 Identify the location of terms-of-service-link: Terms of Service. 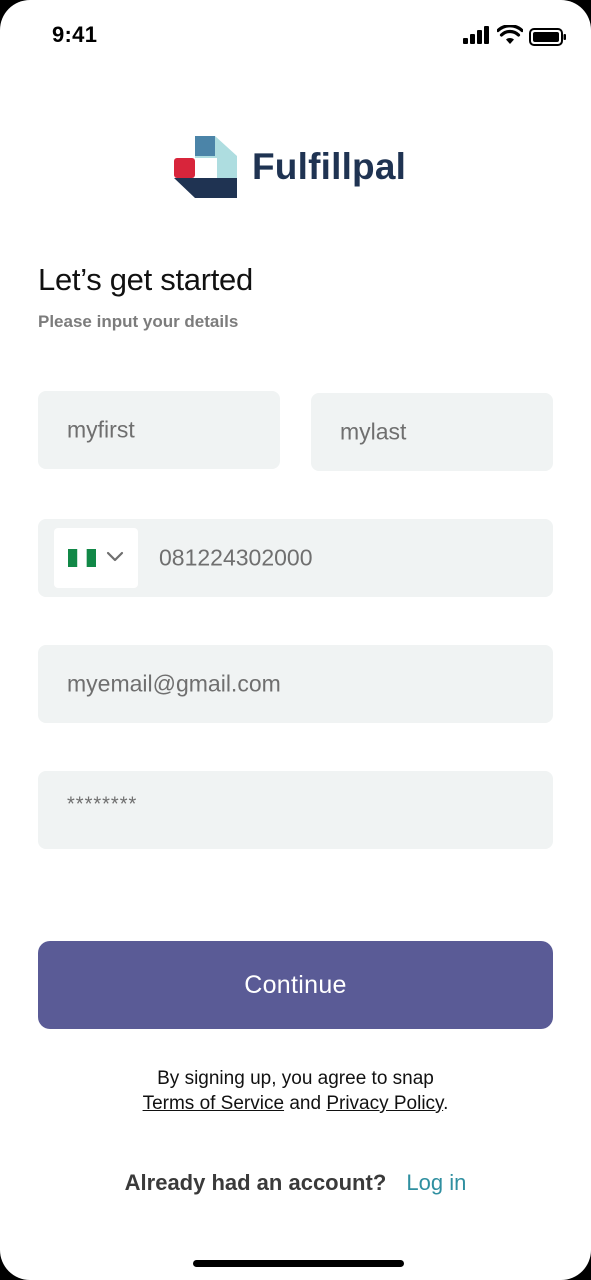
(213, 1103).